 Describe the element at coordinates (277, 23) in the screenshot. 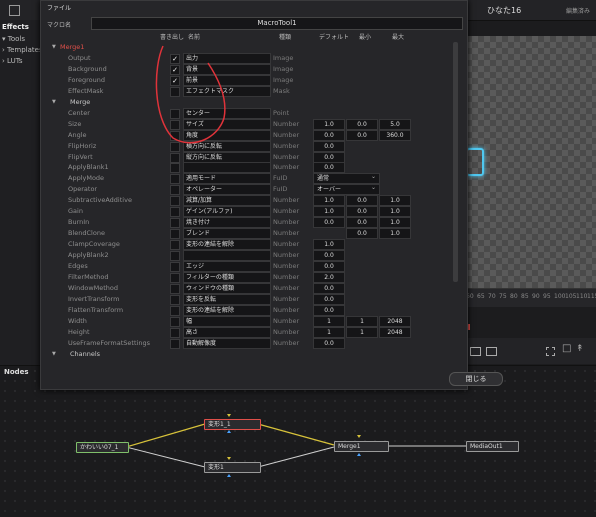

I see `macro-name-input: MacroTool1` at that location.